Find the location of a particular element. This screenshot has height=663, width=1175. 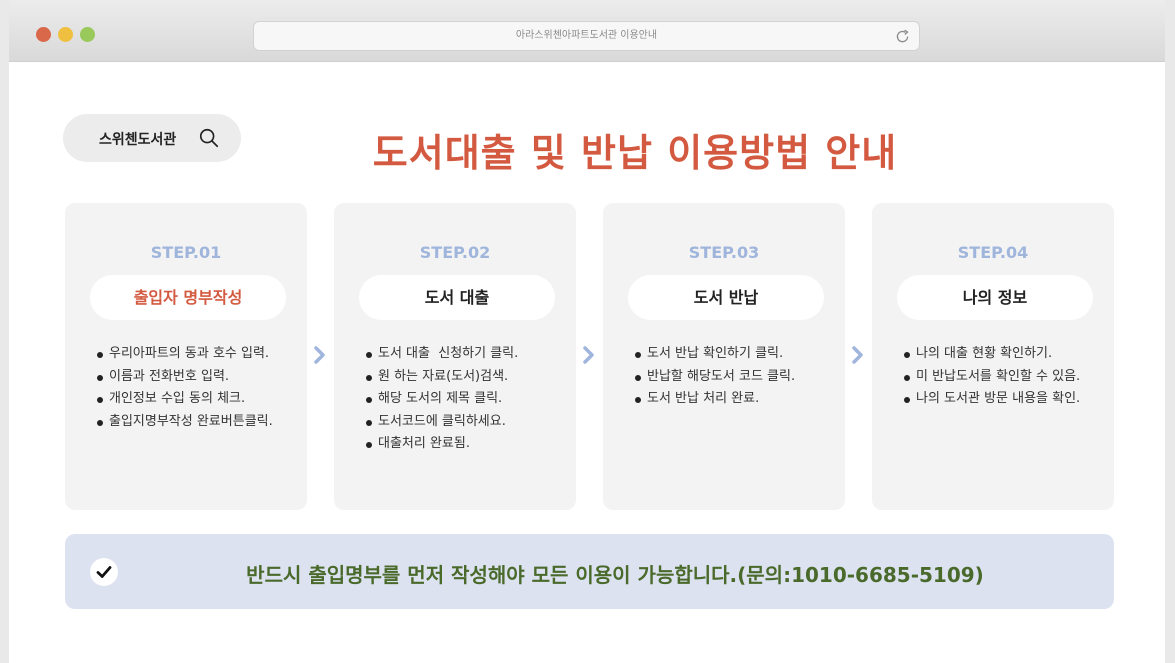

close-window-button is located at coordinates (43, 34).